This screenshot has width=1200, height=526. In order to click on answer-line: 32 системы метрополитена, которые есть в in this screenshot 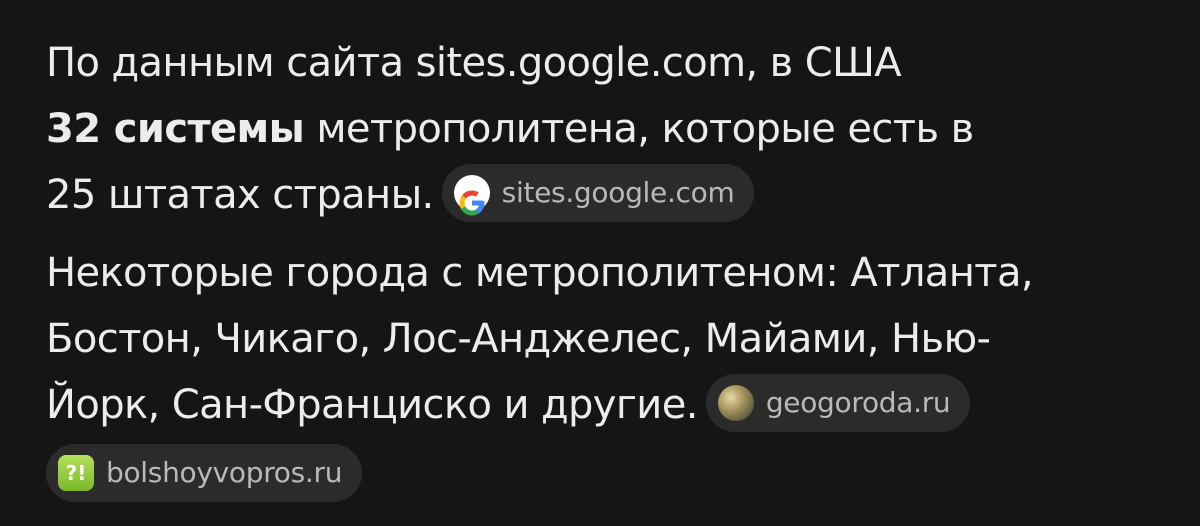, I will do `click(601, 129)`.